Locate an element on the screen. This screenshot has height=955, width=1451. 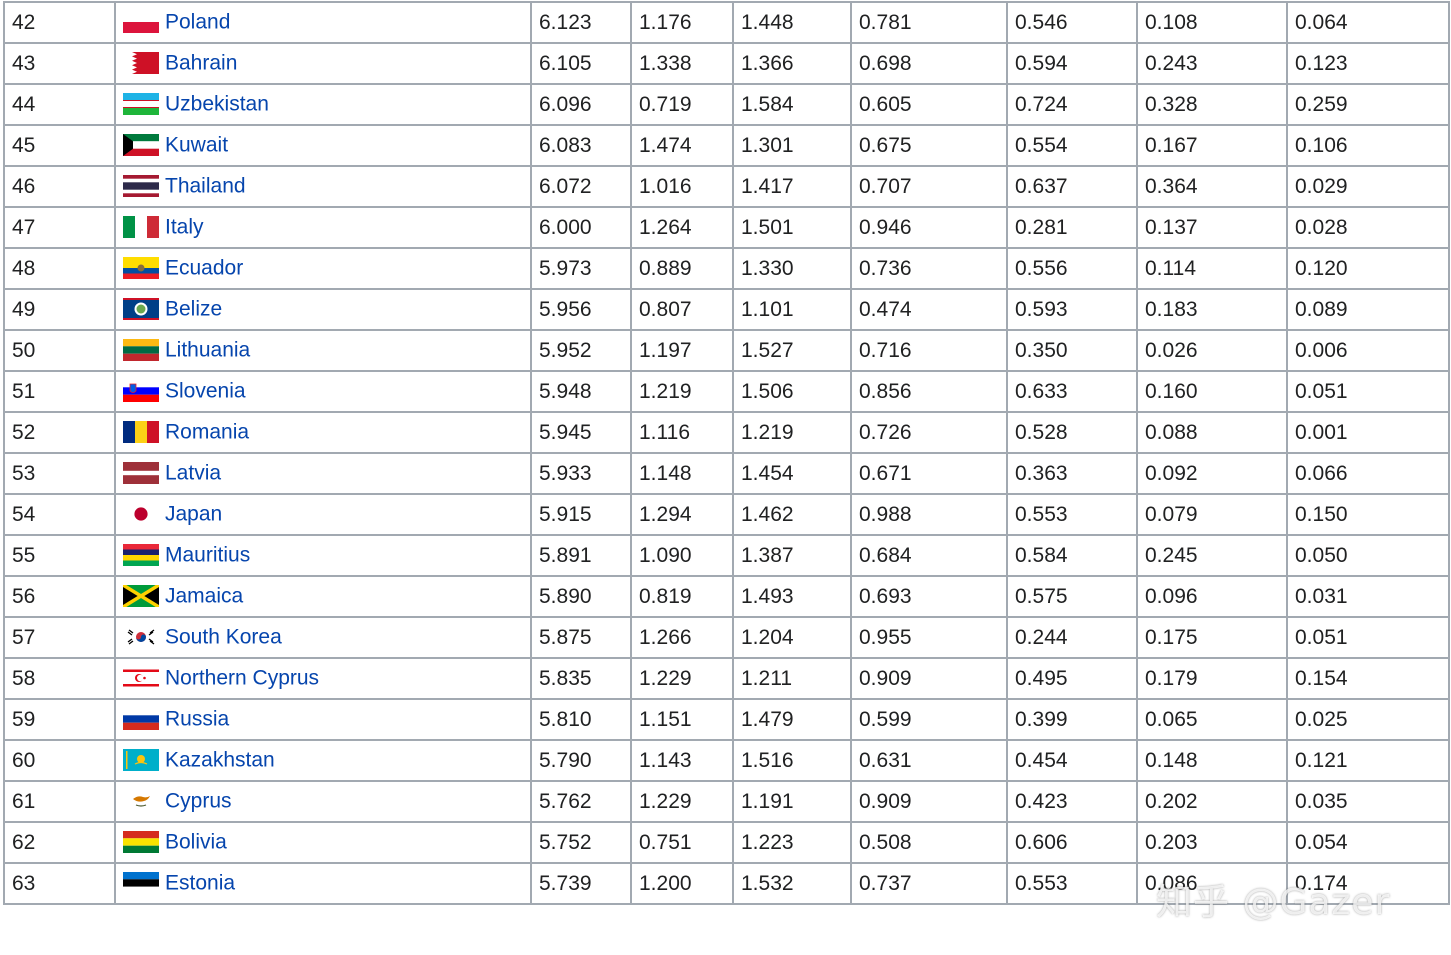
rank-cell: 45 is located at coordinates (59, 145).